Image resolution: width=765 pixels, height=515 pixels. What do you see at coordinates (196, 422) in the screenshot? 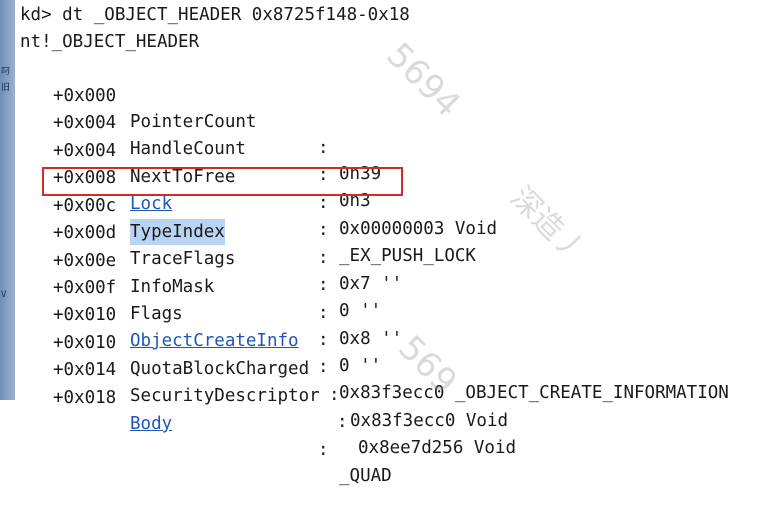
I see `struct-field-row: +0x018 Body : _QUAD` at bounding box center [196, 422].